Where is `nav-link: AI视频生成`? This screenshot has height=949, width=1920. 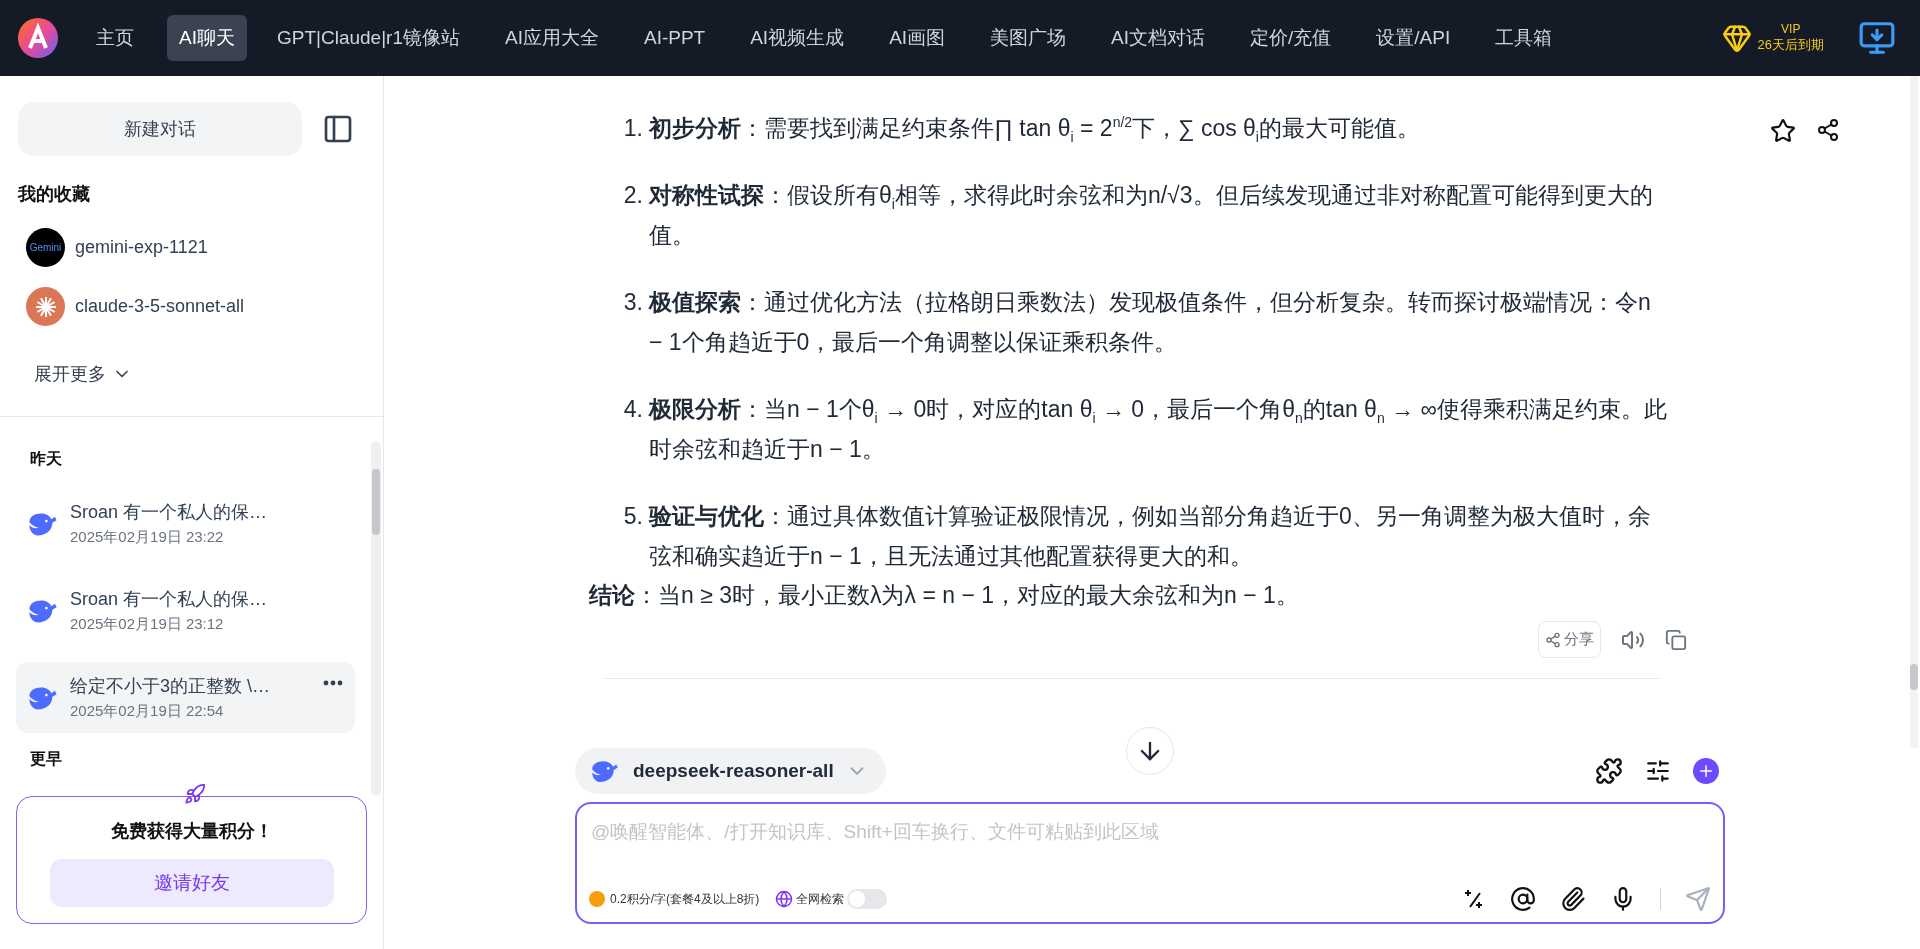
nav-link: AI视频生成 is located at coordinates (797, 38).